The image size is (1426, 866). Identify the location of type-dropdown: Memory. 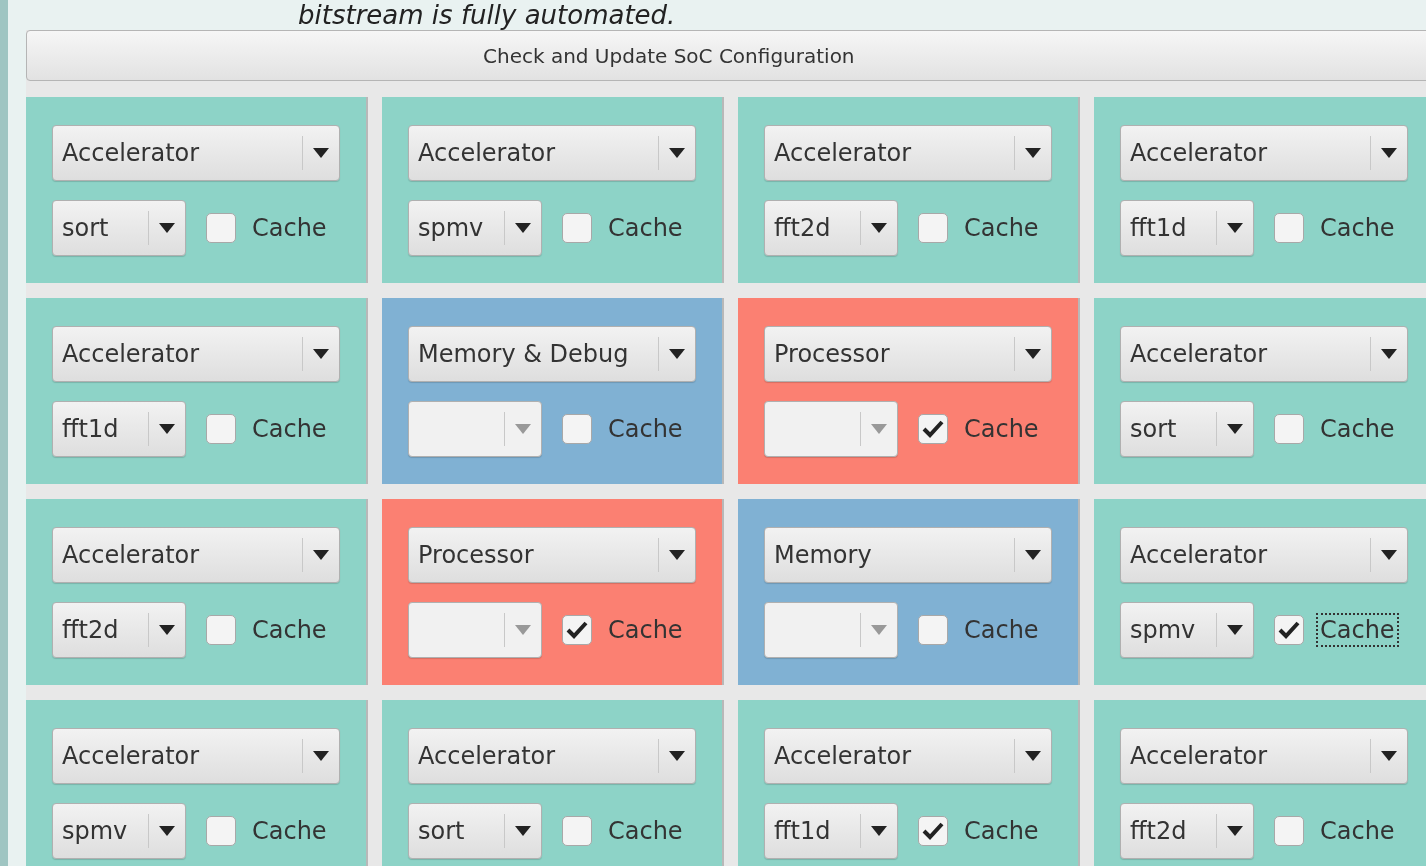
(908, 555).